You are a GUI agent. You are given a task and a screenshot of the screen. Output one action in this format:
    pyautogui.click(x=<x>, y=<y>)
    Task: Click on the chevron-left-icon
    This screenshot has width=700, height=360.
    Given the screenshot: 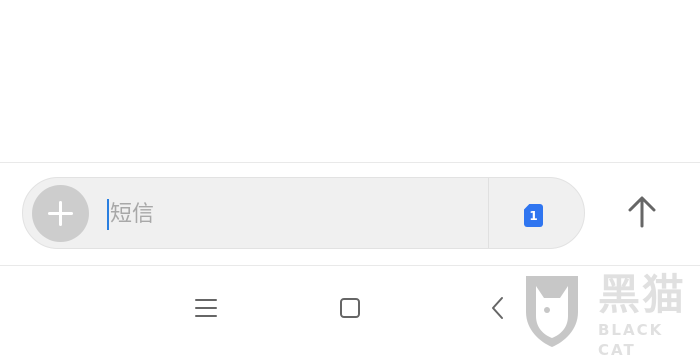 What is the action you would take?
    pyautogui.click(x=497, y=308)
    